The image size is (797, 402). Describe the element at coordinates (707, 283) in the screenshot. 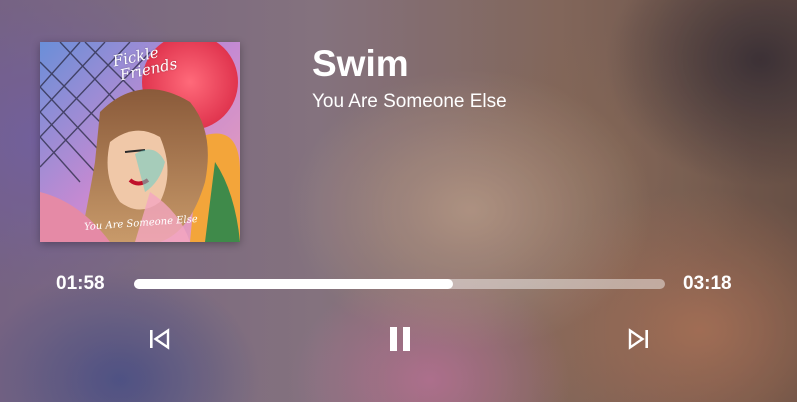

I see `total-time: 03:18` at that location.